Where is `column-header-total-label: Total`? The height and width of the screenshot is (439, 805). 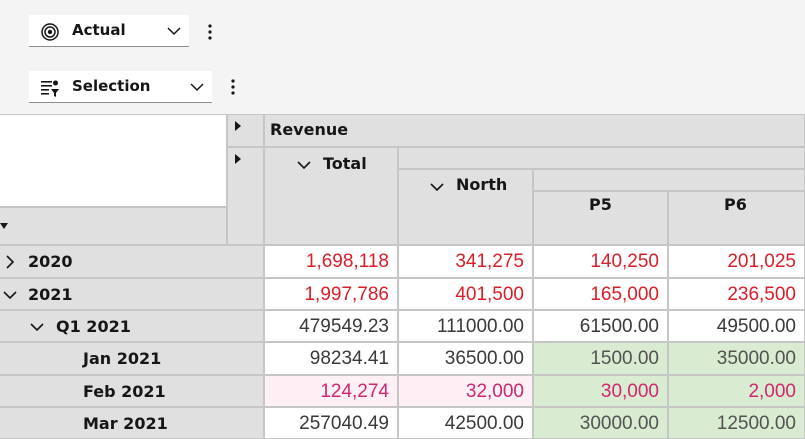 column-header-total-label: Total is located at coordinates (345, 163).